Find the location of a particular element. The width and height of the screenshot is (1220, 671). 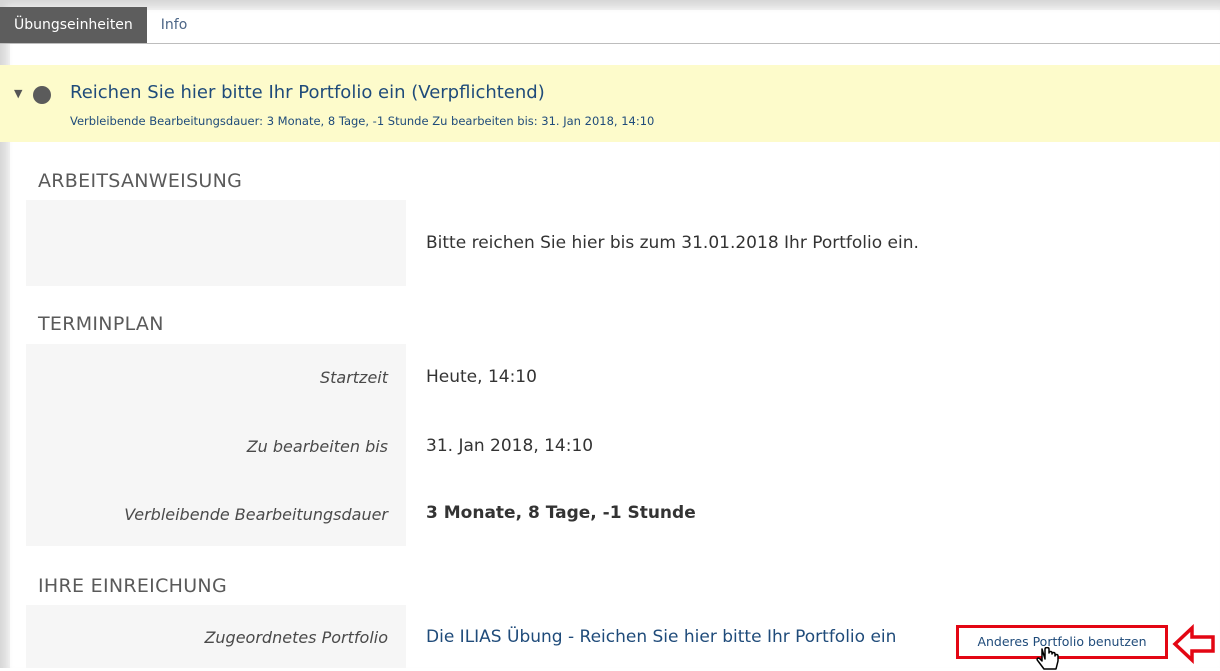

change-portfolio-button: Anderes Portfolio benutzen is located at coordinates (1062, 642).